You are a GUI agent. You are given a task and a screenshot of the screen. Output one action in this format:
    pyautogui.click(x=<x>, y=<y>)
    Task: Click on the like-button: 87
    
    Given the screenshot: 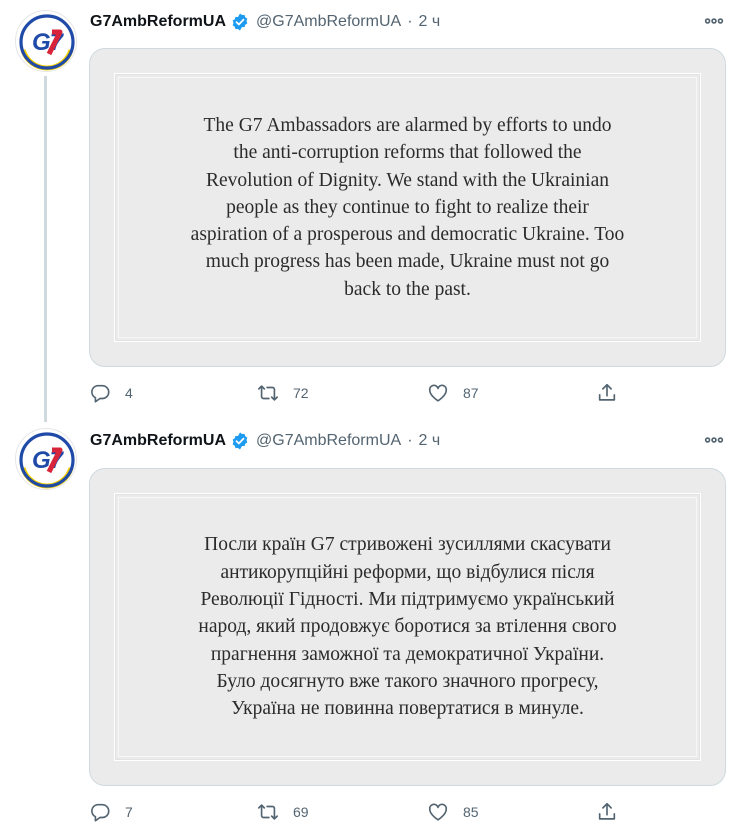 What is the action you would take?
    pyautogui.click(x=453, y=393)
    